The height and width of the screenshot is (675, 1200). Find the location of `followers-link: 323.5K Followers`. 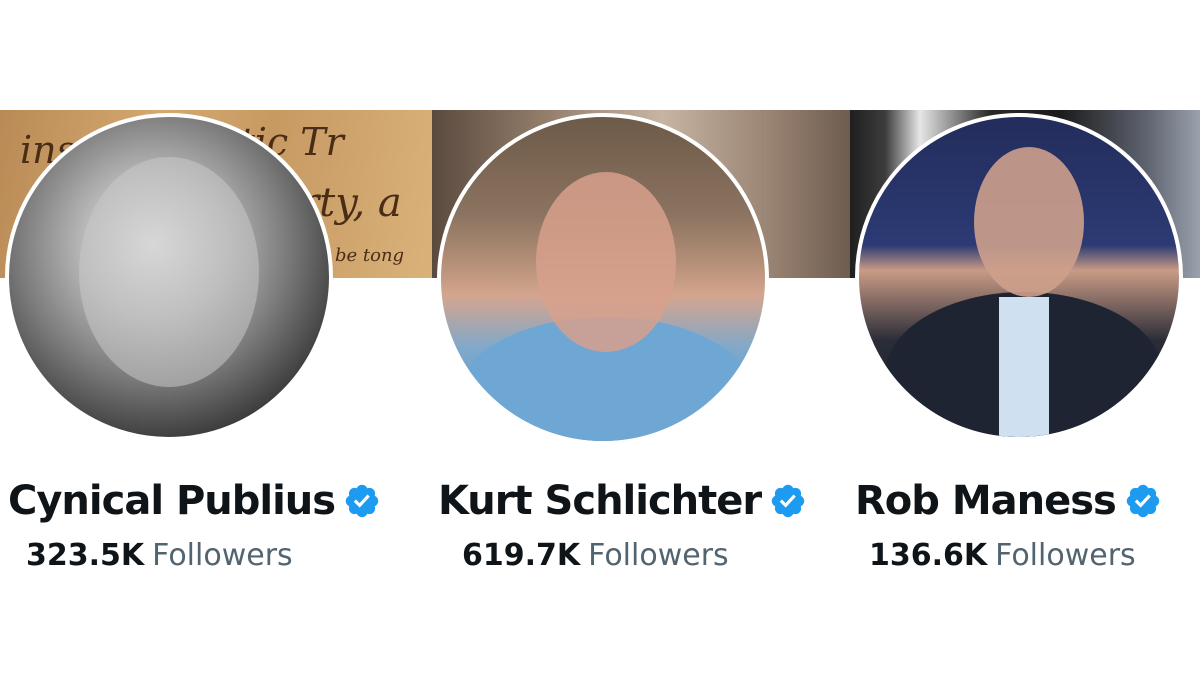

followers-link: 323.5K Followers is located at coordinates (203, 555).